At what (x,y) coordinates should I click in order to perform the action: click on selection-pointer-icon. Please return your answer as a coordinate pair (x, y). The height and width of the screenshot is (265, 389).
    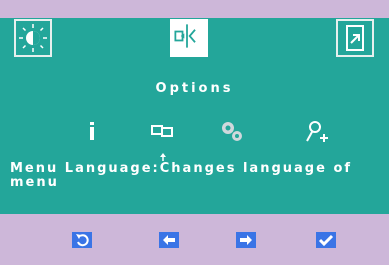
    Looking at the image, I should click on (163, 154).